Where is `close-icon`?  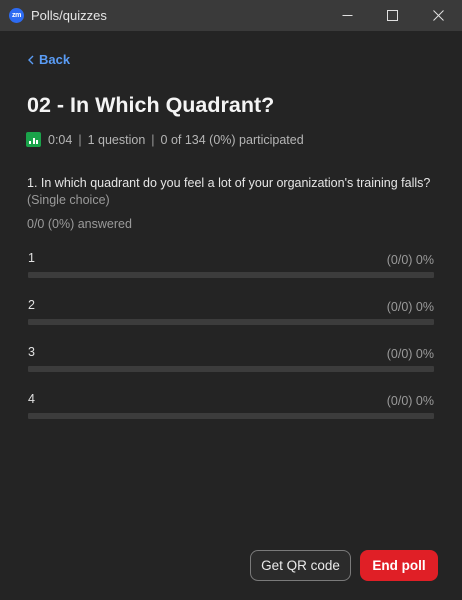 close-icon is located at coordinates (438, 15).